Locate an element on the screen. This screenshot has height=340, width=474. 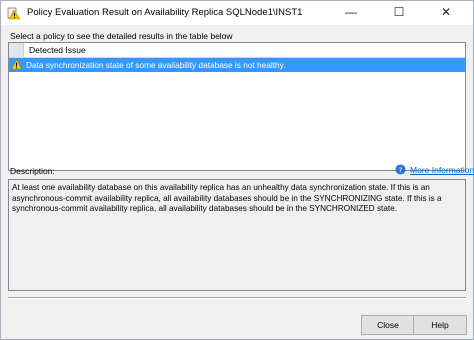
maximize-button: ☐ is located at coordinates (399, 13).